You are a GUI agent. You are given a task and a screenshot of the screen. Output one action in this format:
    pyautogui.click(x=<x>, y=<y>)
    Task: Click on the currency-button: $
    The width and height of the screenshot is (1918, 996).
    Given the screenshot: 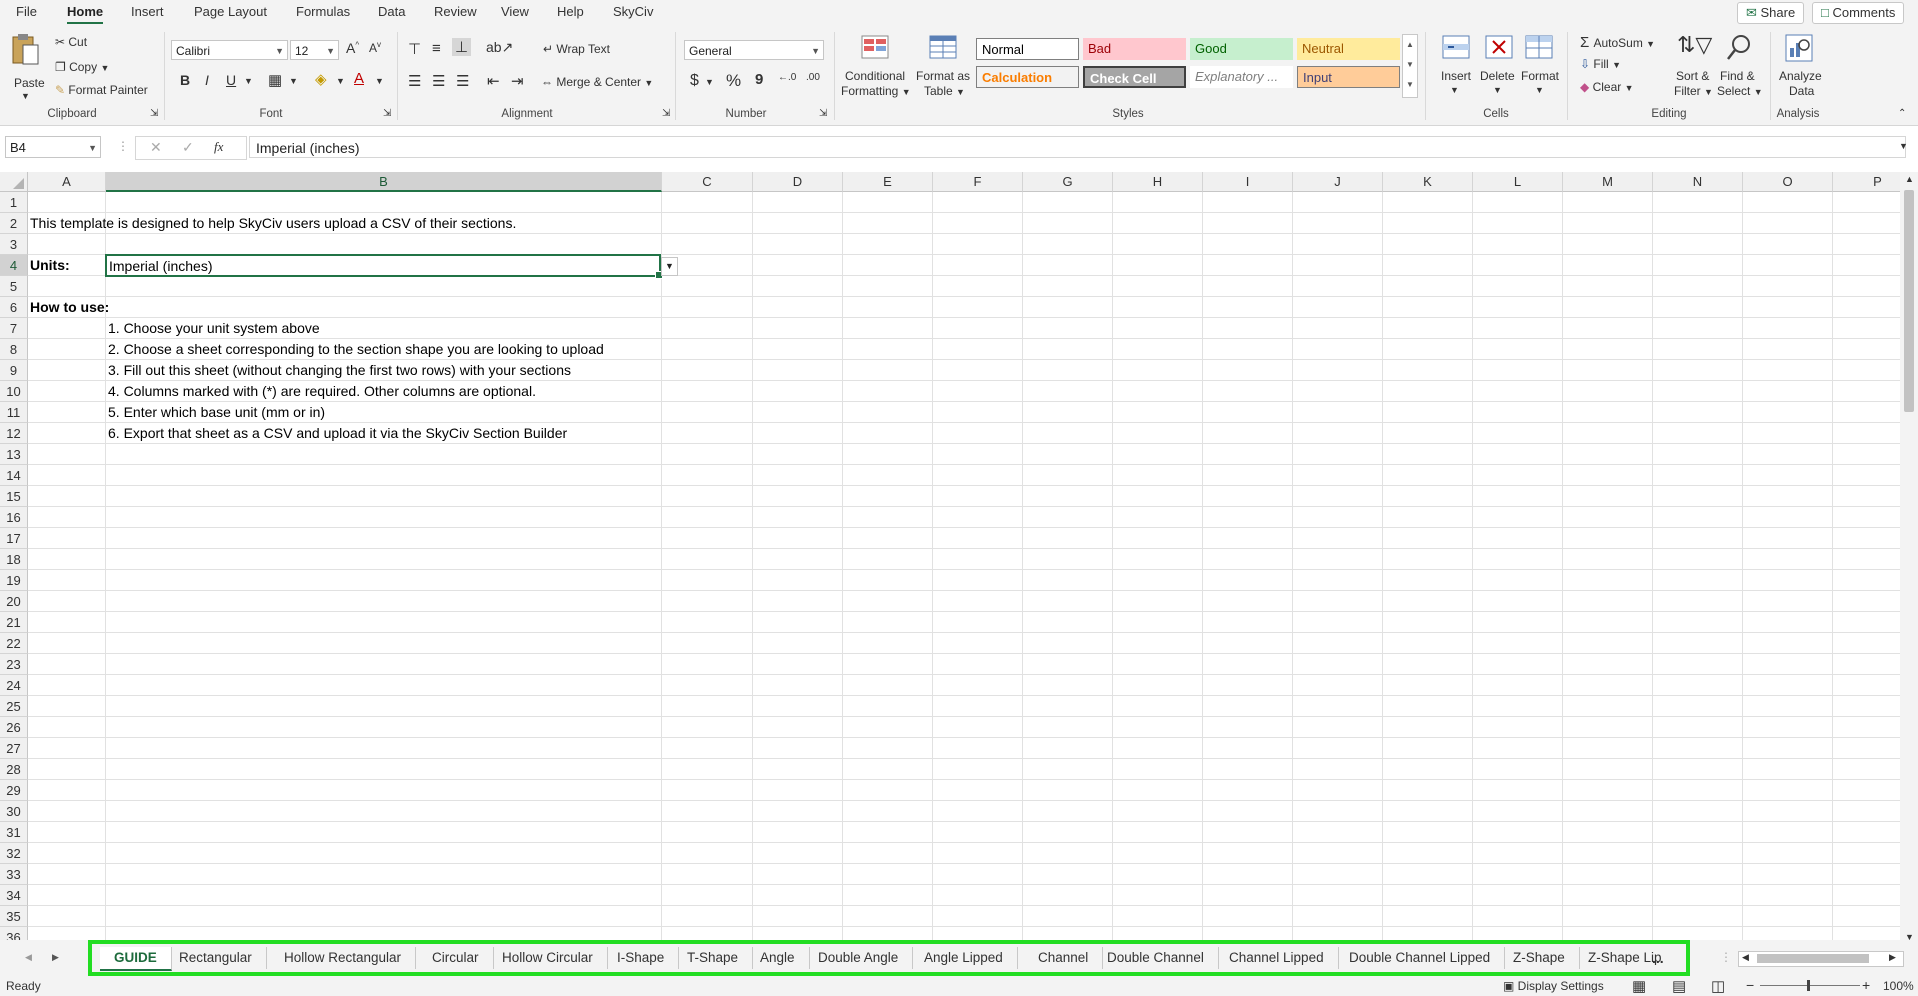 What is the action you would take?
    pyautogui.click(x=694, y=81)
    